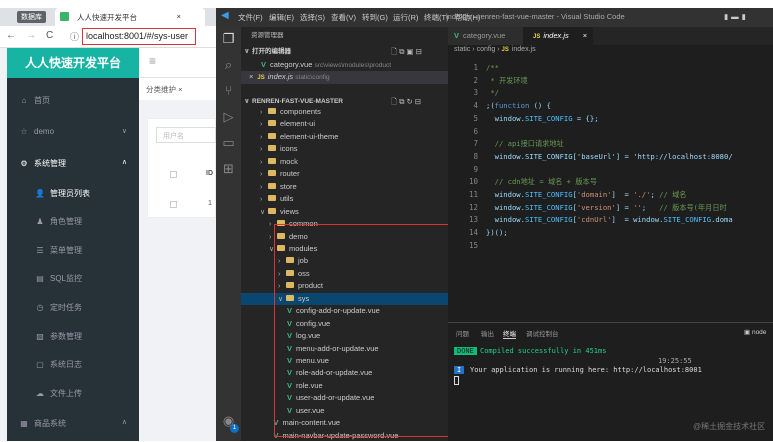  I want to click on line-number: 8, so click(475, 156).